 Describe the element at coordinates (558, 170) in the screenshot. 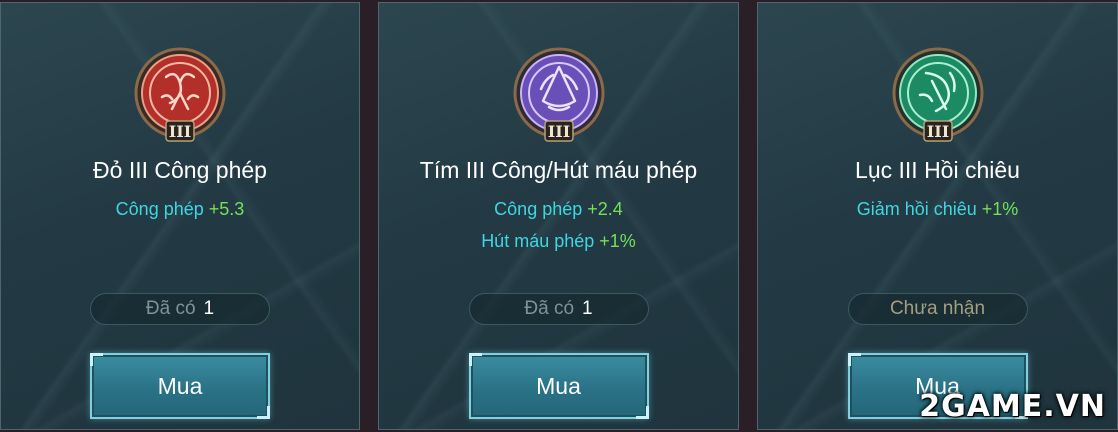

I see `rune-title: Tím III Công/Hút máu phép` at that location.